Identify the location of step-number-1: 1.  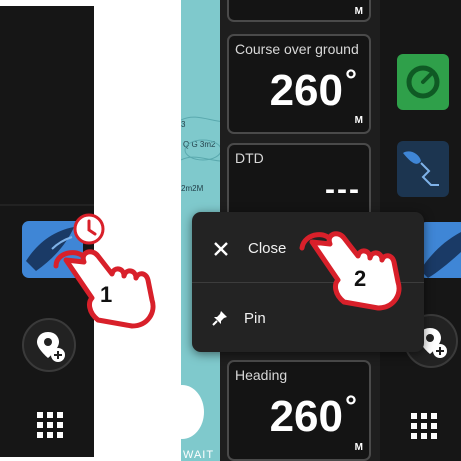
(106, 294).